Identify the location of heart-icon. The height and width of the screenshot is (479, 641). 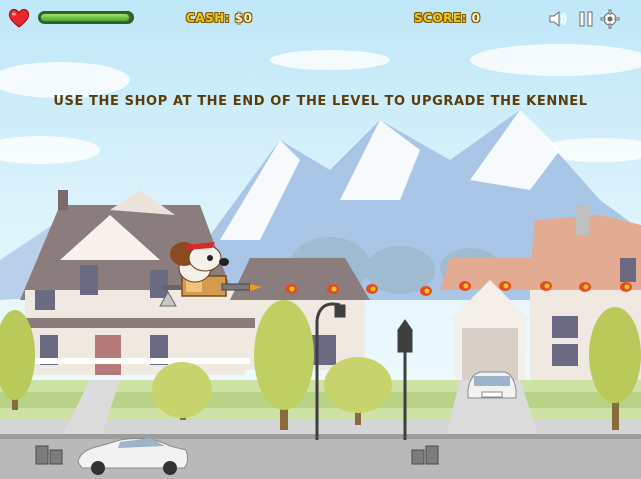
(19, 18).